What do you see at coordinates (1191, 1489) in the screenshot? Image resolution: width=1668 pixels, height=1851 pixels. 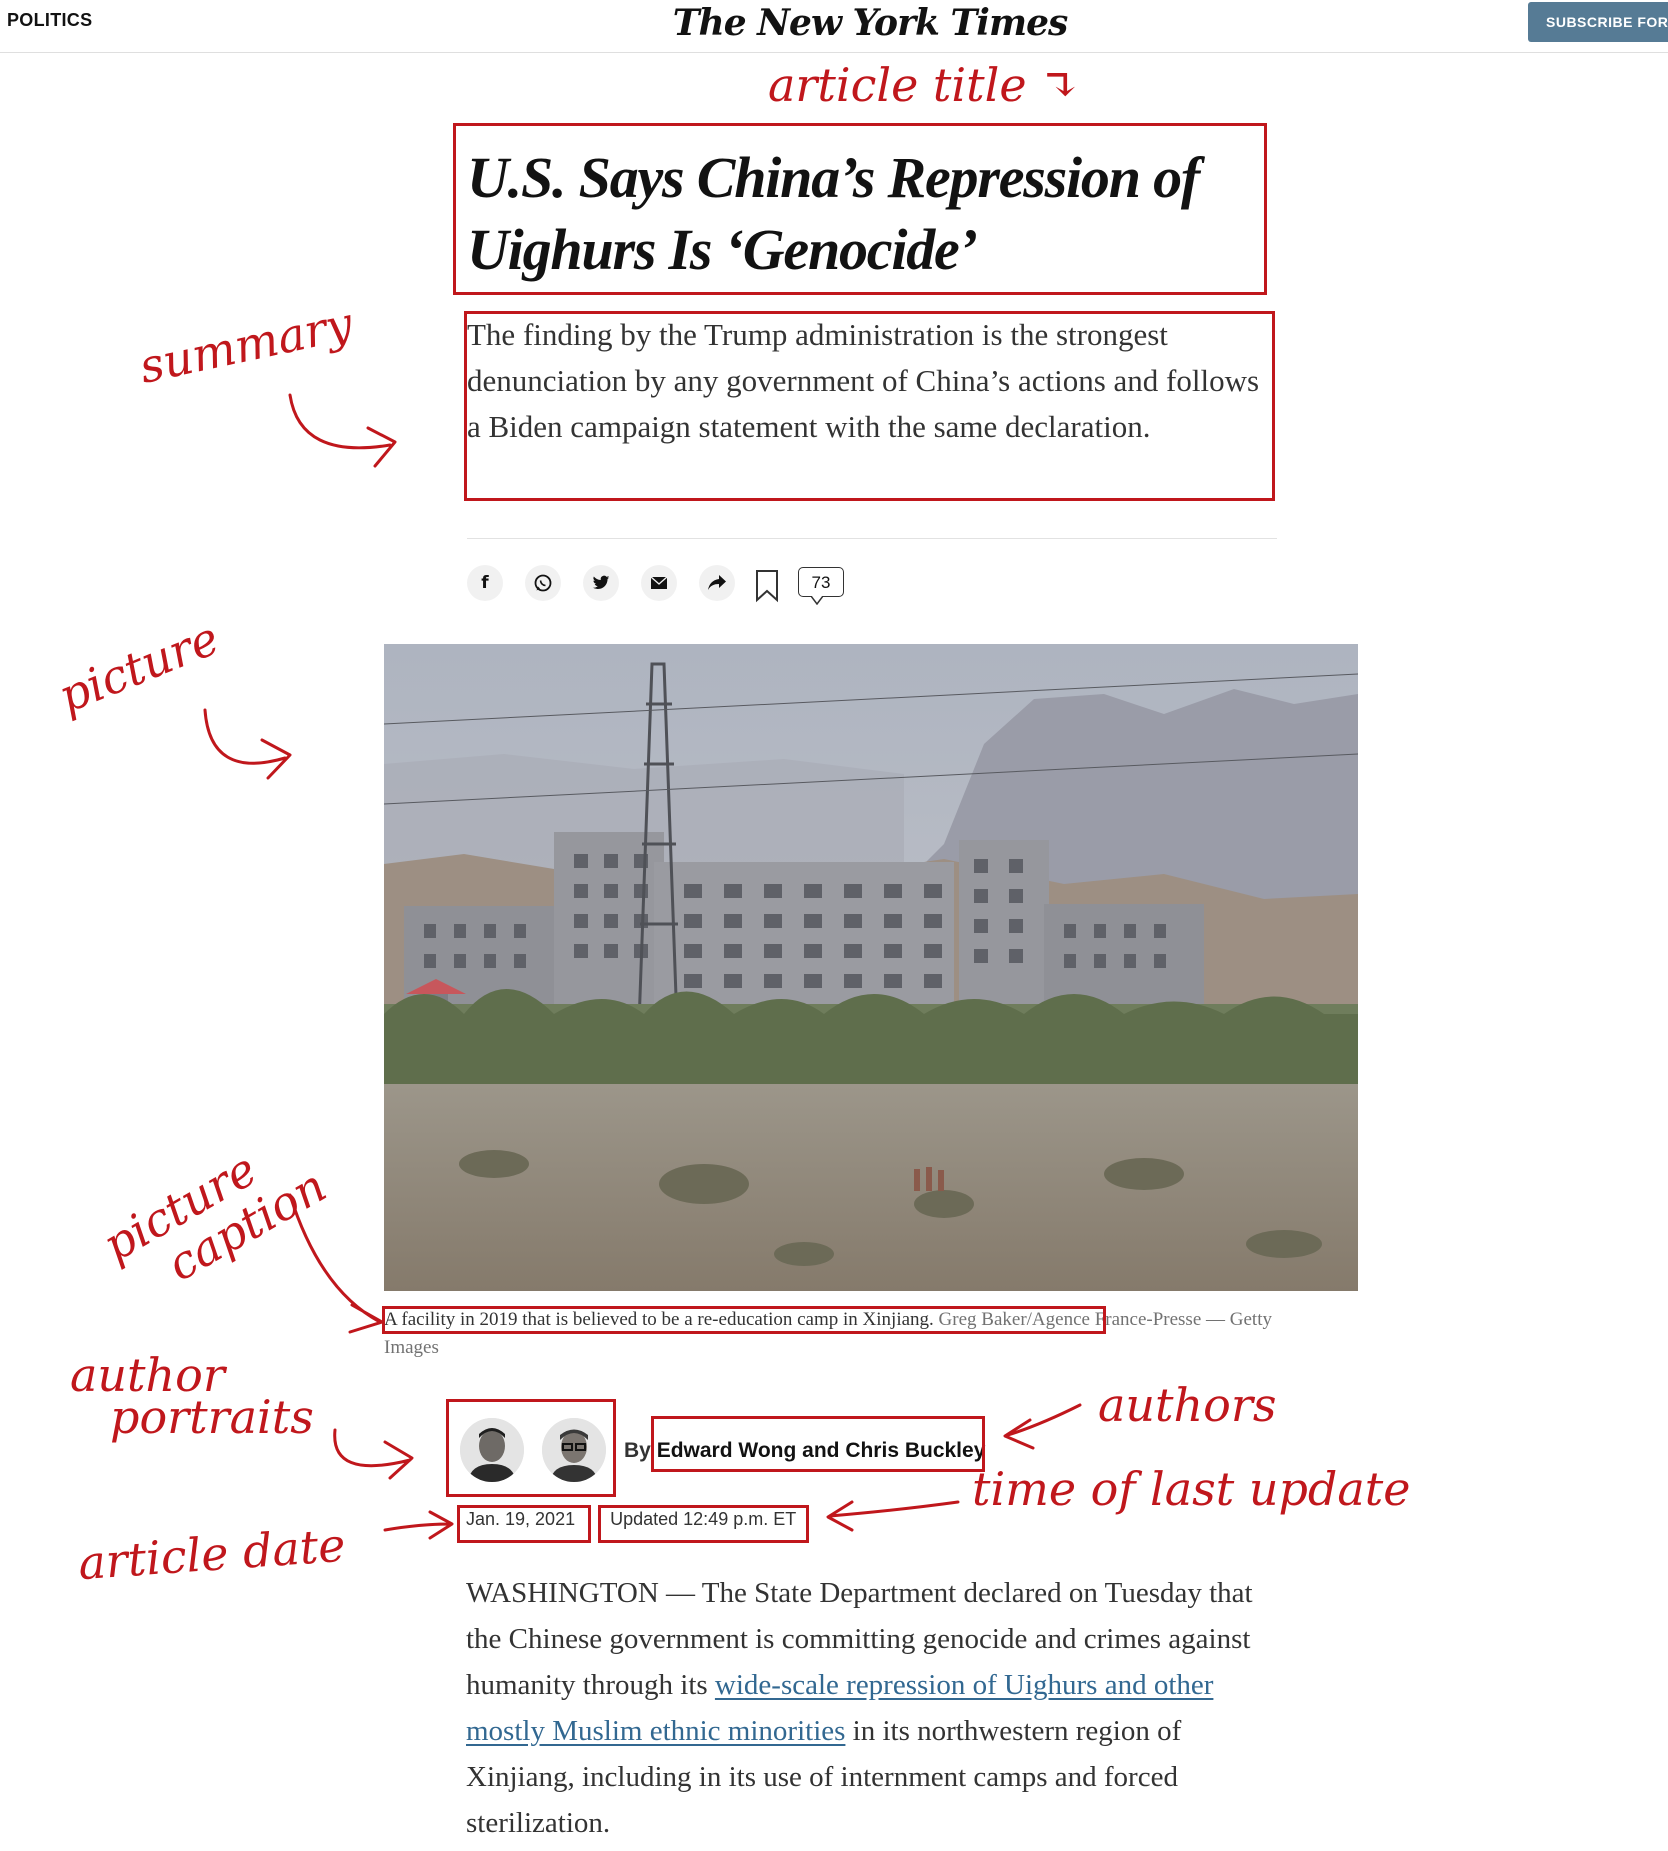 I see `annotation-label-time-of-last-update: time of last update` at bounding box center [1191, 1489].